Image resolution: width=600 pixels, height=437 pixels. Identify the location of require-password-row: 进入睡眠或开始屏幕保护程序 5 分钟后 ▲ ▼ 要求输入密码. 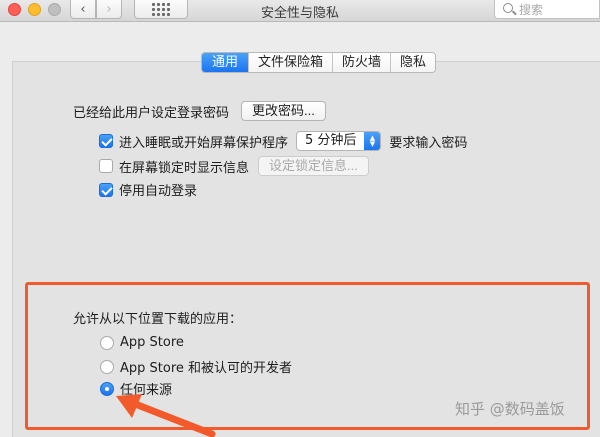
(283, 141).